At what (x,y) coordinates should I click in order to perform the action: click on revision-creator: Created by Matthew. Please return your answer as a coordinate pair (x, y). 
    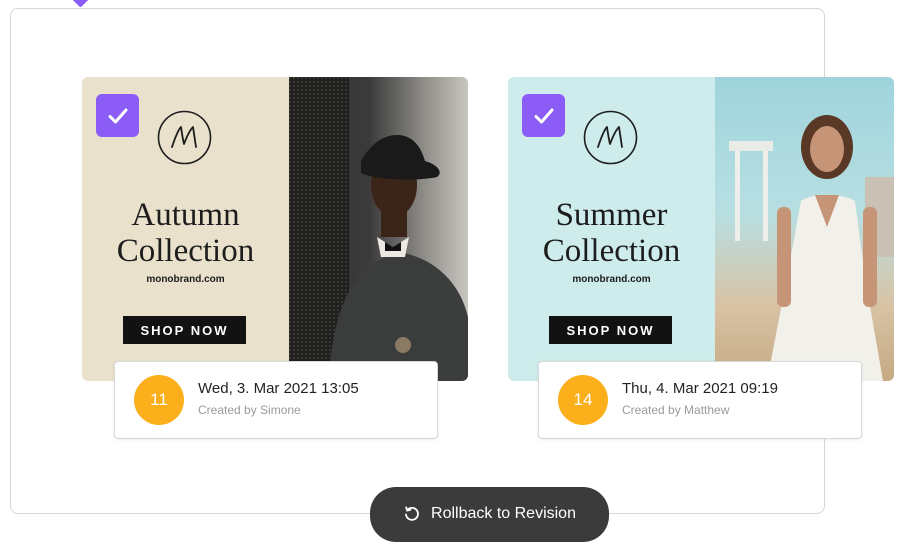
    Looking at the image, I should click on (676, 410).